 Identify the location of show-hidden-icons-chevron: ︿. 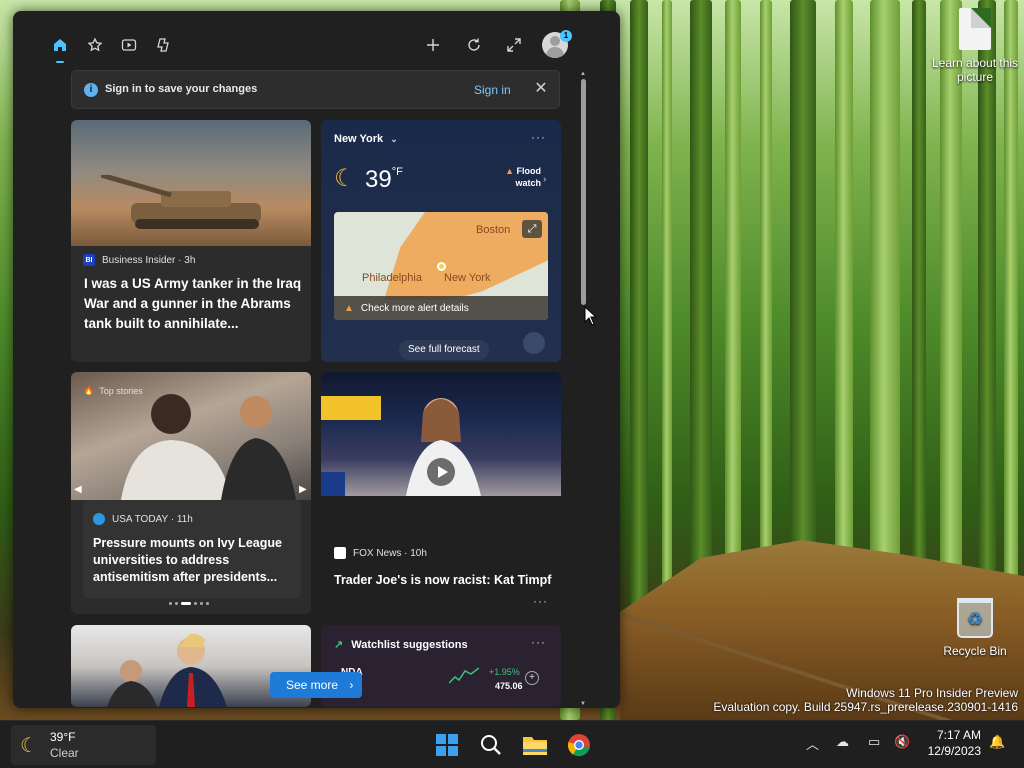
(812, 743).